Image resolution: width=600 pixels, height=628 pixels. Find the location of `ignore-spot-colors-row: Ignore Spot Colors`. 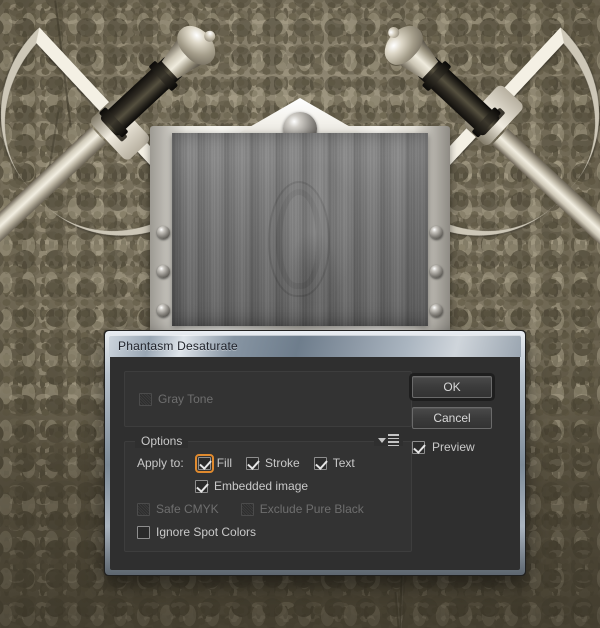

ignore-spot-colors-row: Ignore Spot Colors is located at coordinates (268, 532).